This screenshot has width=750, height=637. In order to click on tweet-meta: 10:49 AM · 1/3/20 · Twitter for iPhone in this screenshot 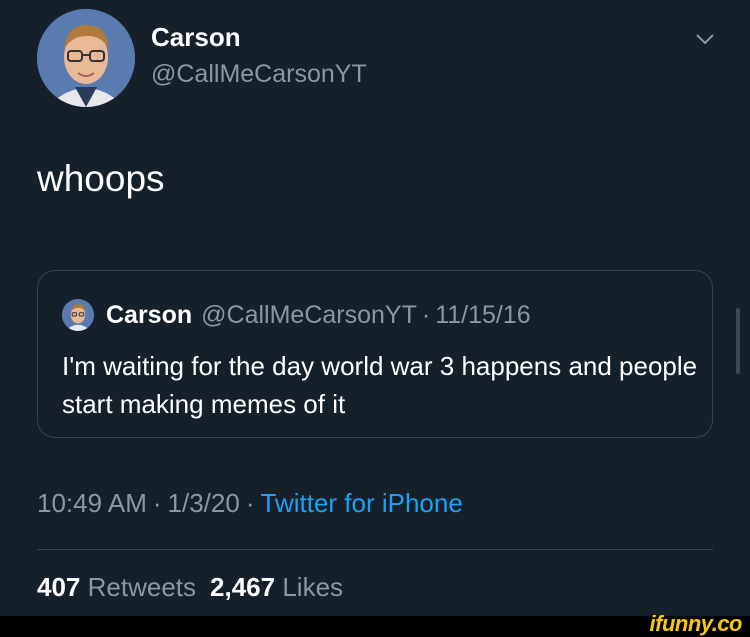, I will do `click(250, 503)`.